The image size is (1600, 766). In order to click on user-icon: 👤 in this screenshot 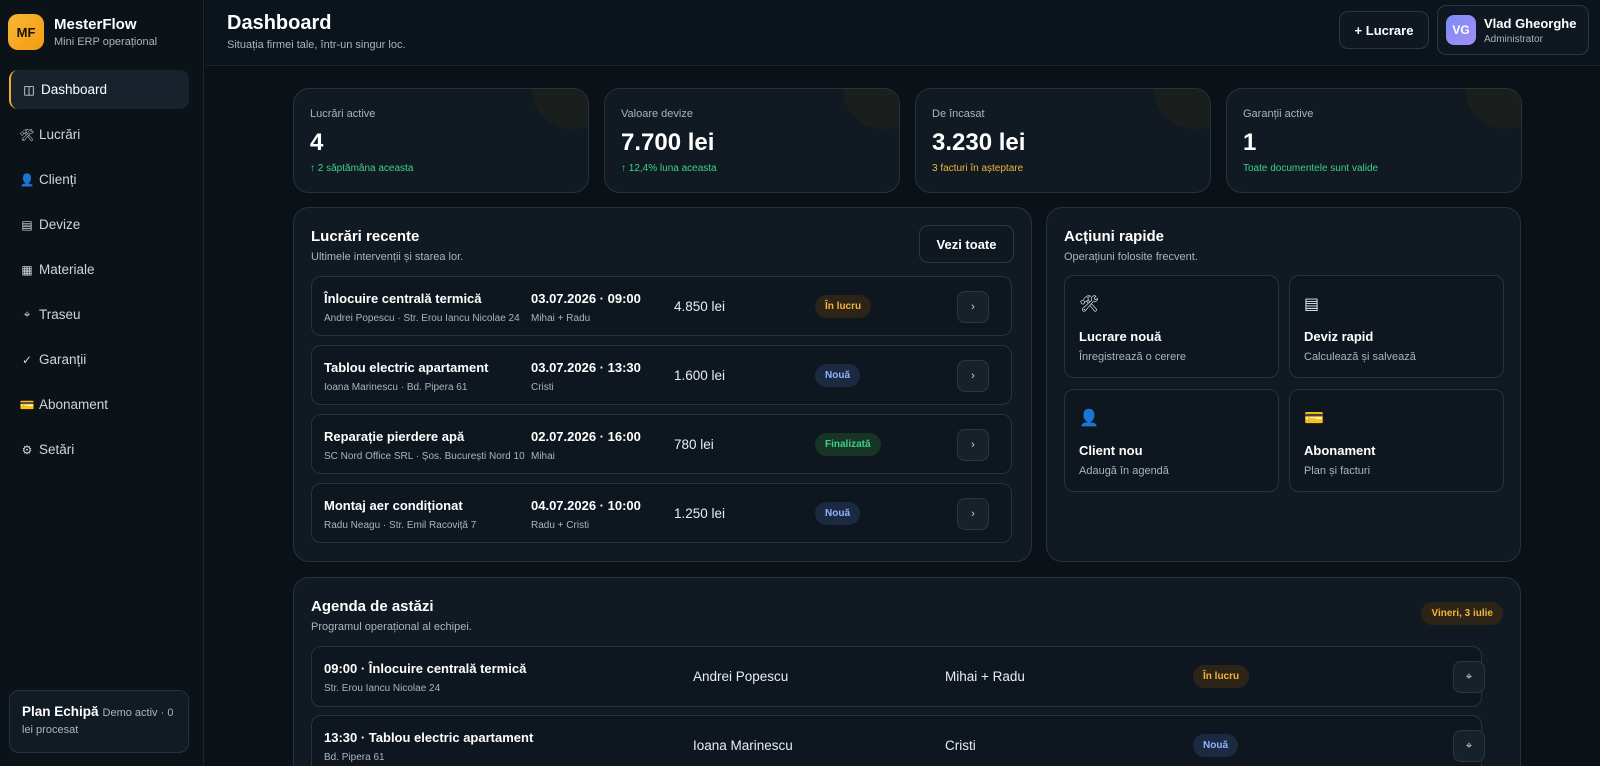, I will do `click(1089, 418)`.